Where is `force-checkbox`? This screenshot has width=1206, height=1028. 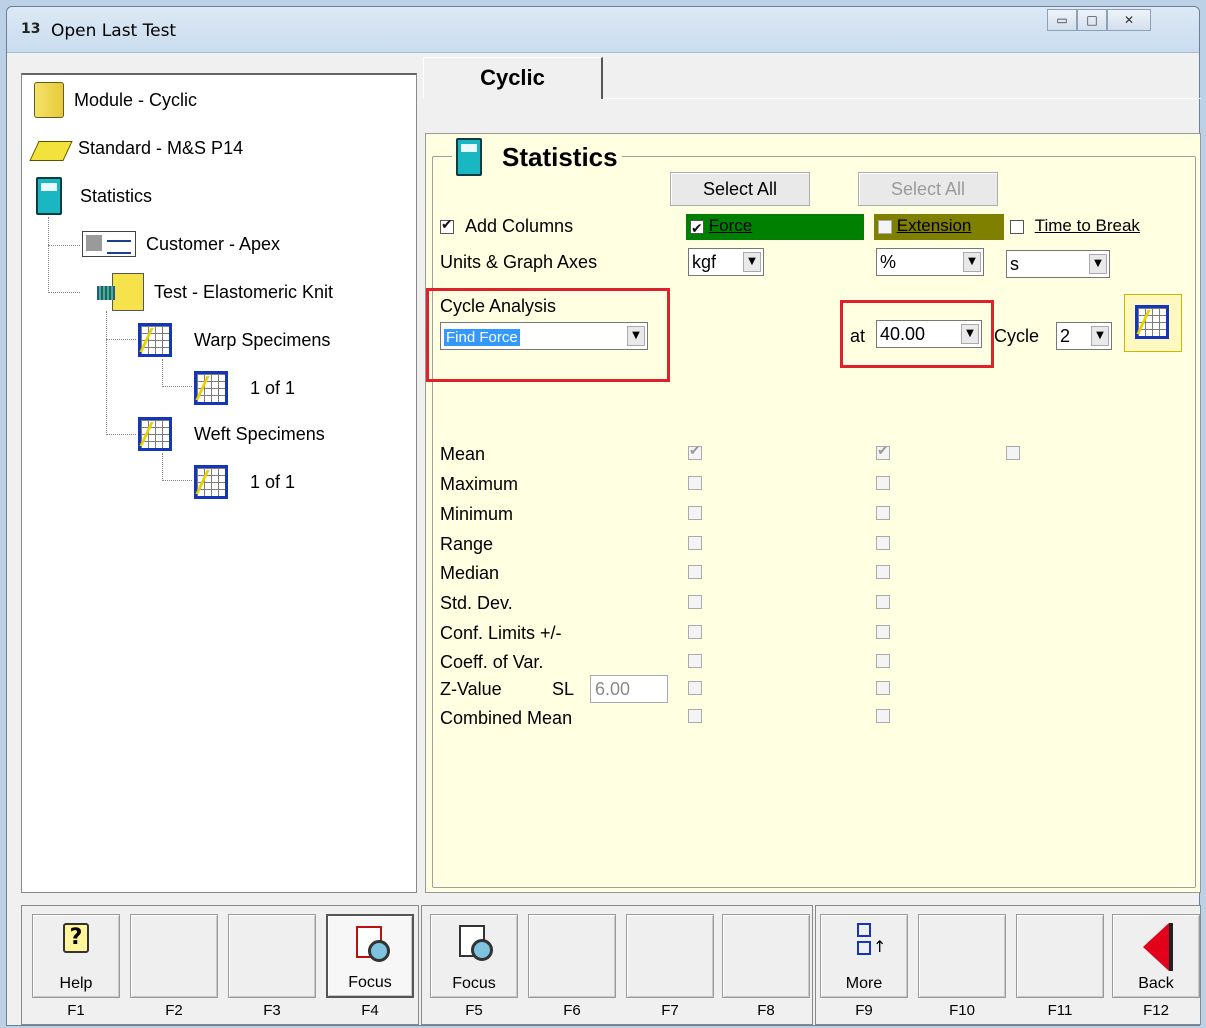
force-checkbox is located at coordinates (697, 229).